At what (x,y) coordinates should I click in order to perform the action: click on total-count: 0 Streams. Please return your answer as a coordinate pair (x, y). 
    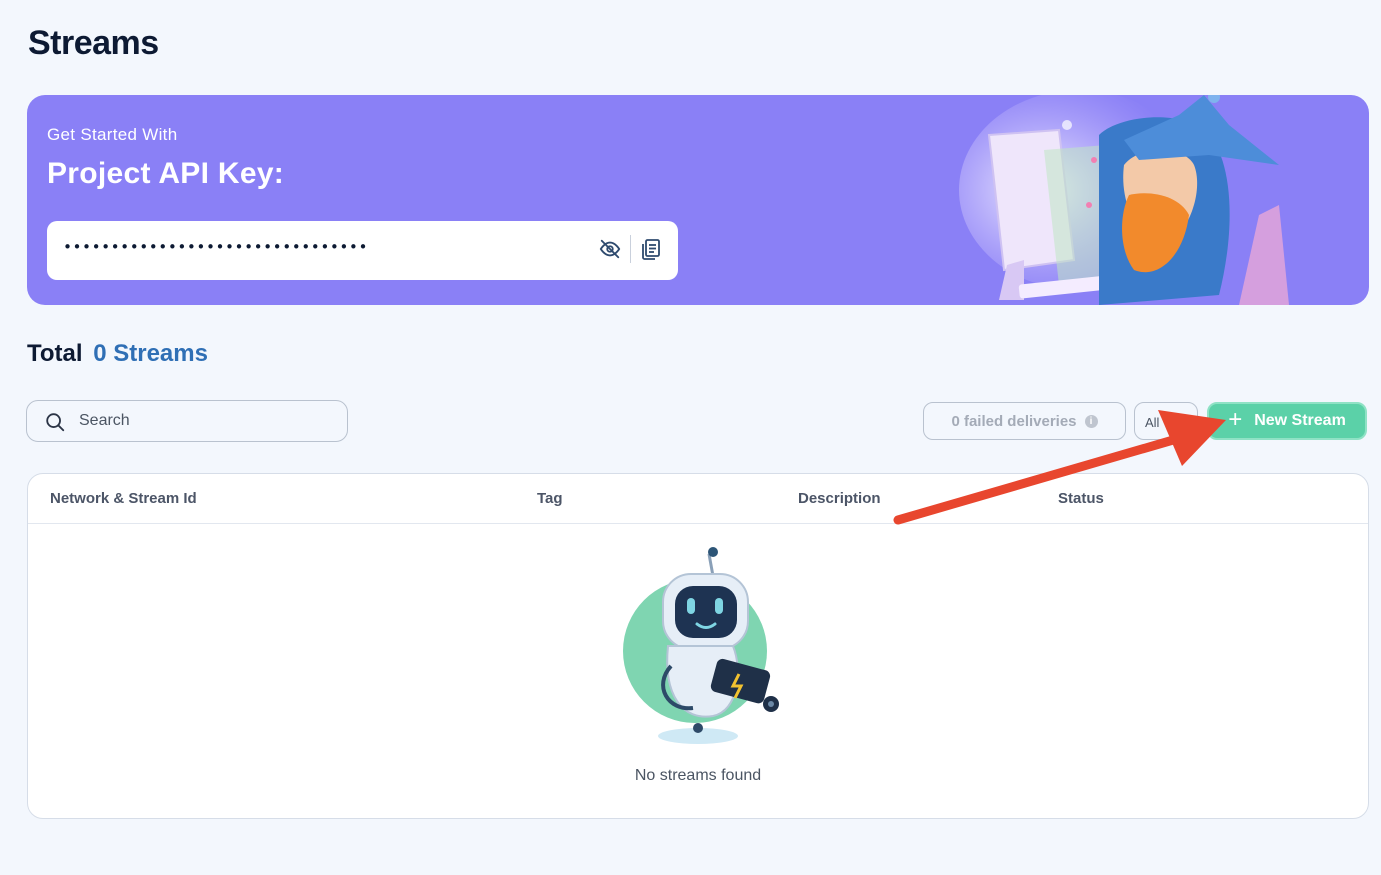
    Looking at the image, I should click on (150, 353).